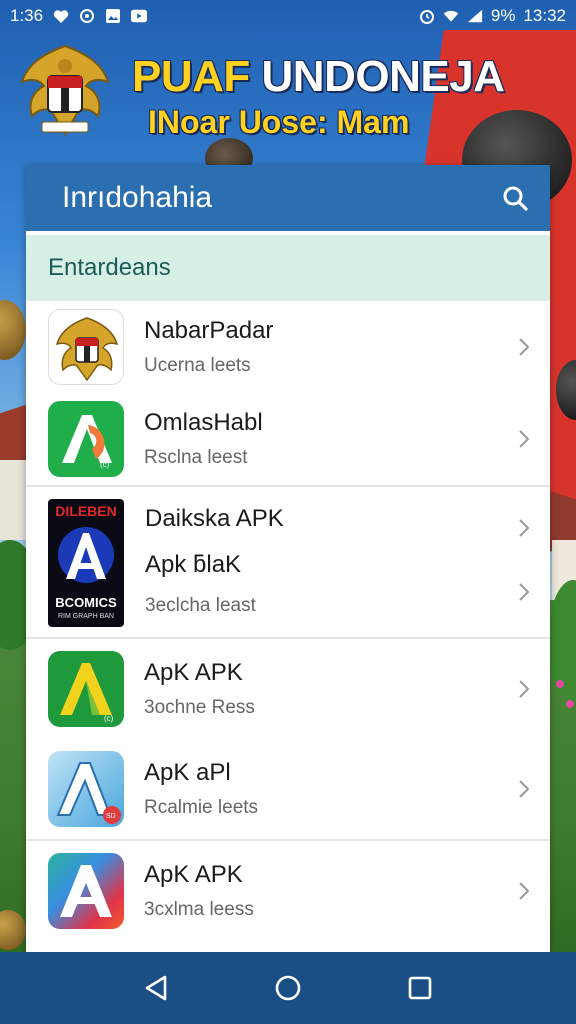 The image size is (576, 1024). What do you see at coordinates (137, 197) in the screenshot?
I see `search-title: Inrıdohahia` at bounding box center [137, 197].